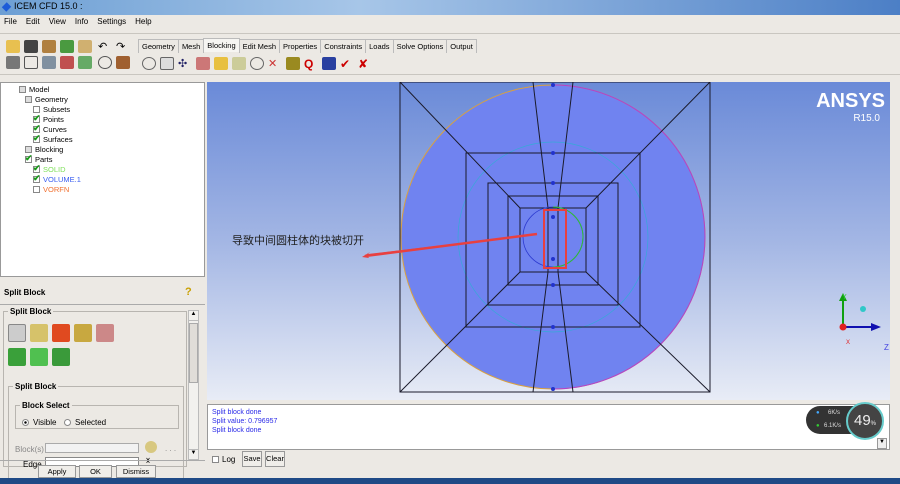 The height and width of the screenshot is (484, 900). I want to click on split-vertex-icon, so click(105, 333).